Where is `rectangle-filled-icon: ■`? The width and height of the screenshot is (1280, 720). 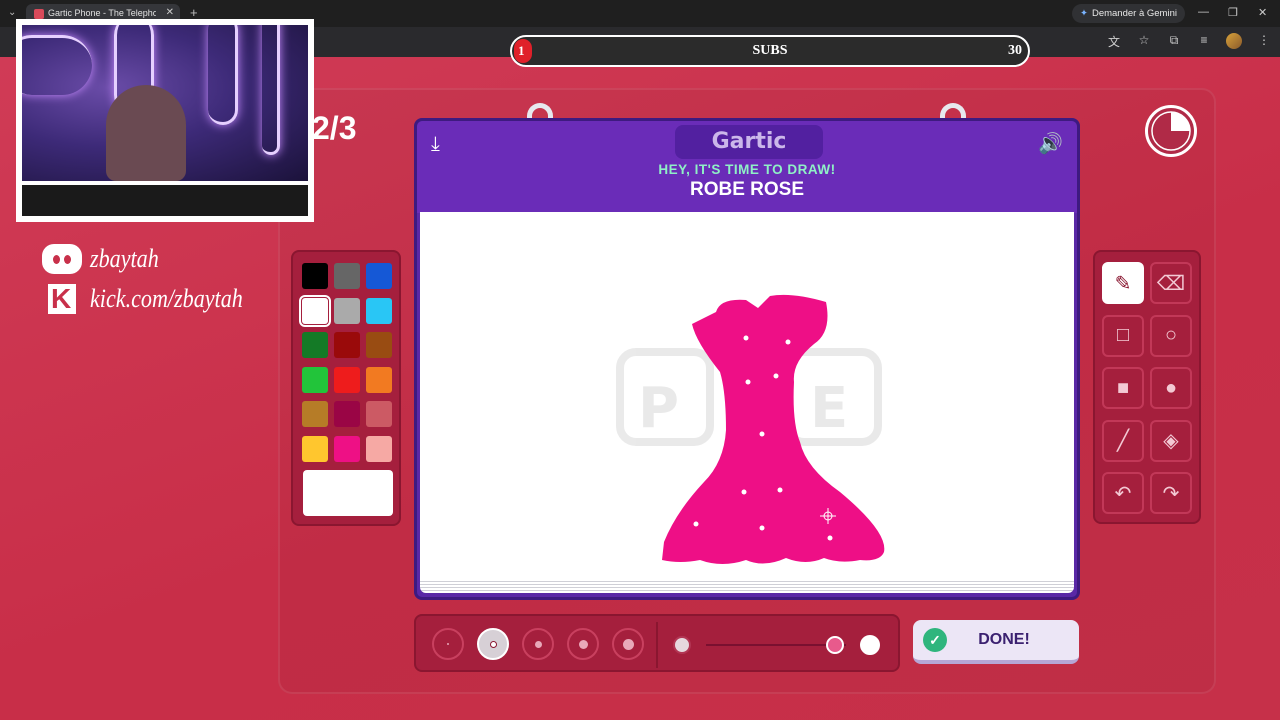 rectangle-filled-icon: ■ is located at coordinates (1123, 387).